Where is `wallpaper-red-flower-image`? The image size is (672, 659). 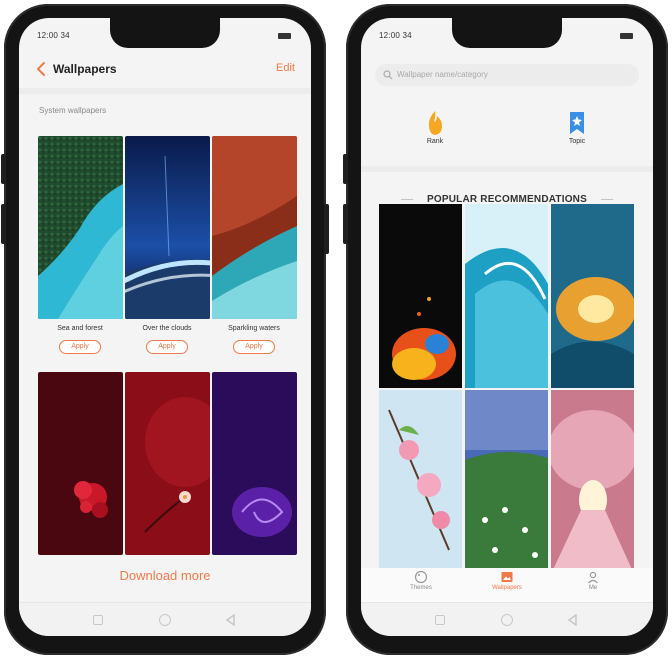
wallpaper-red-flower-image is located at coordinates (80, 463).